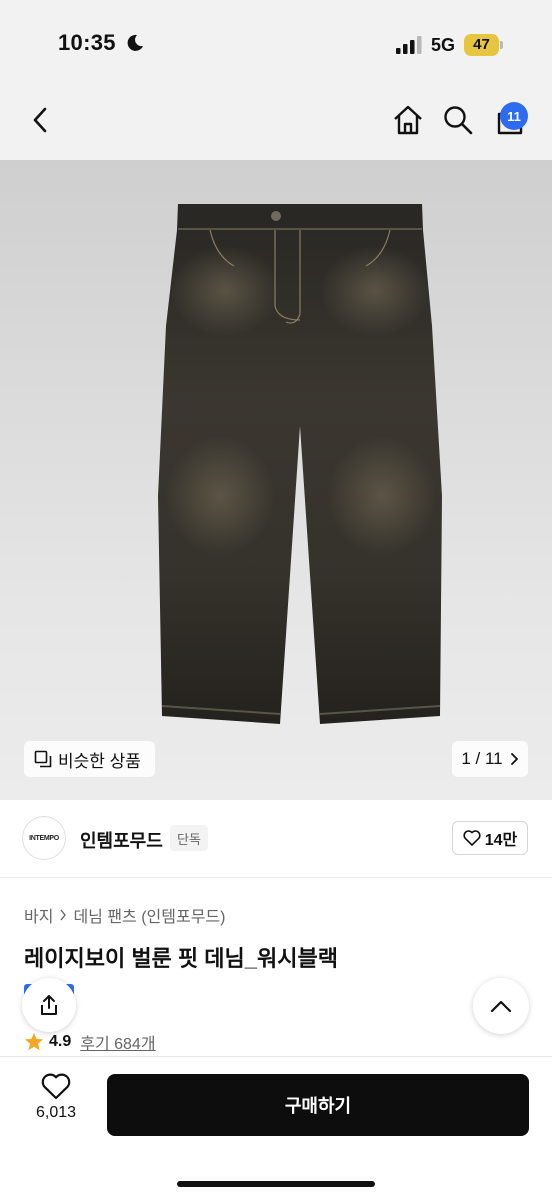 This screenshot has height=1200, width=552. I want to click on wishlist-button: 6,013, so click(56, 1103).